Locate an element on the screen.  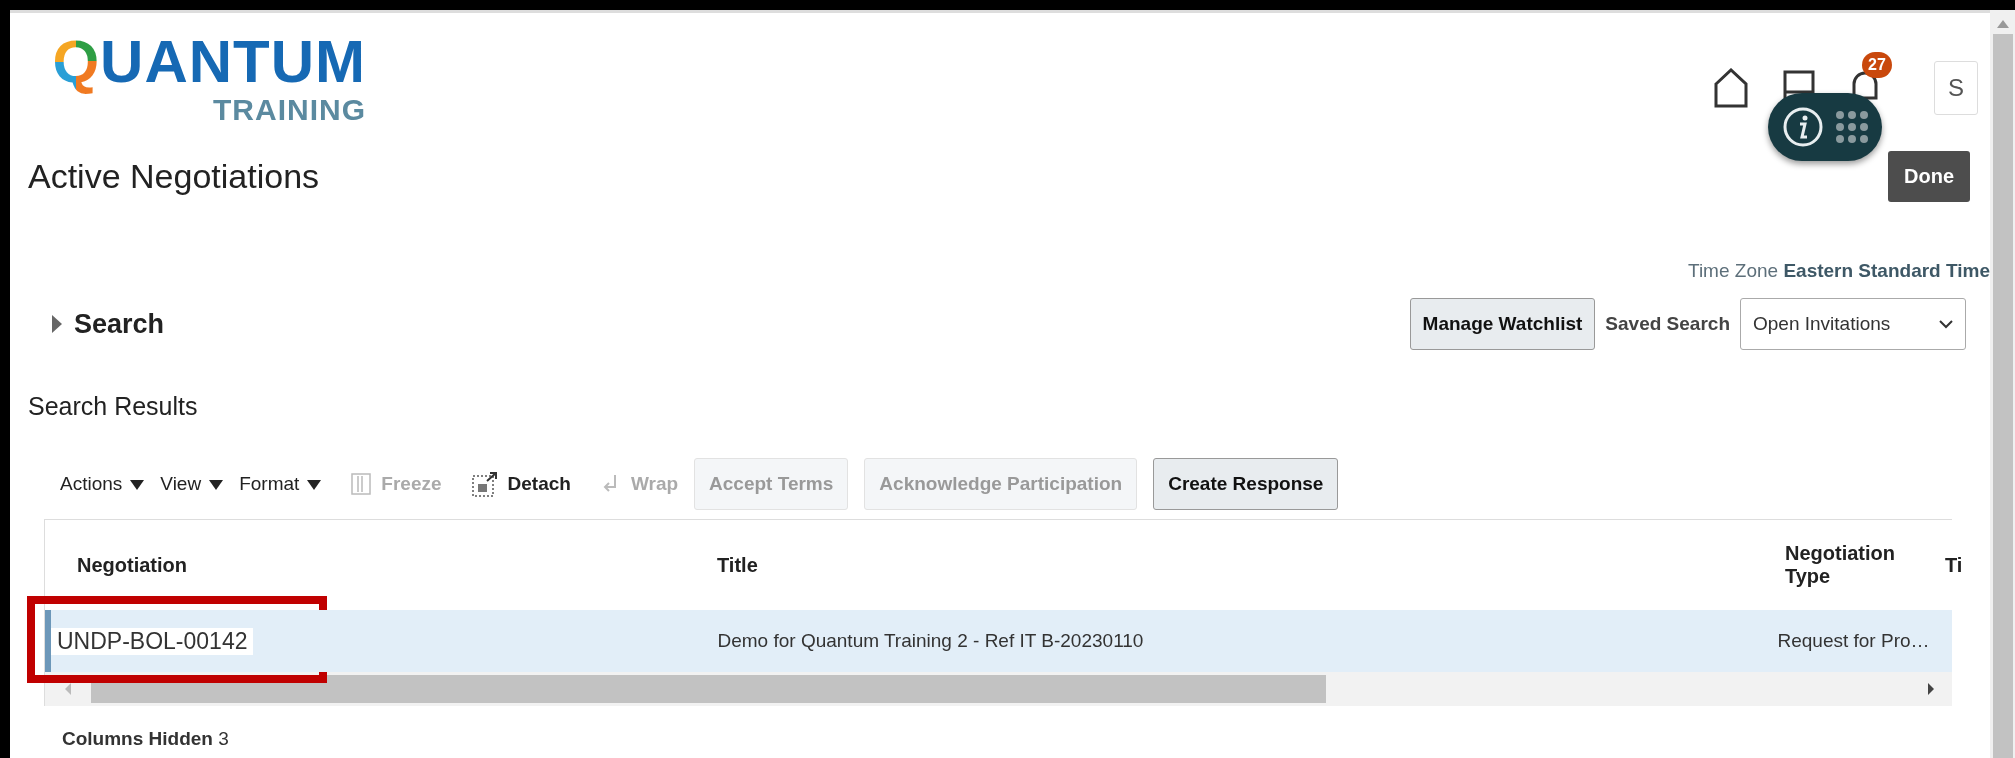
user-avatar: S is located at coordinates (1956, 88).